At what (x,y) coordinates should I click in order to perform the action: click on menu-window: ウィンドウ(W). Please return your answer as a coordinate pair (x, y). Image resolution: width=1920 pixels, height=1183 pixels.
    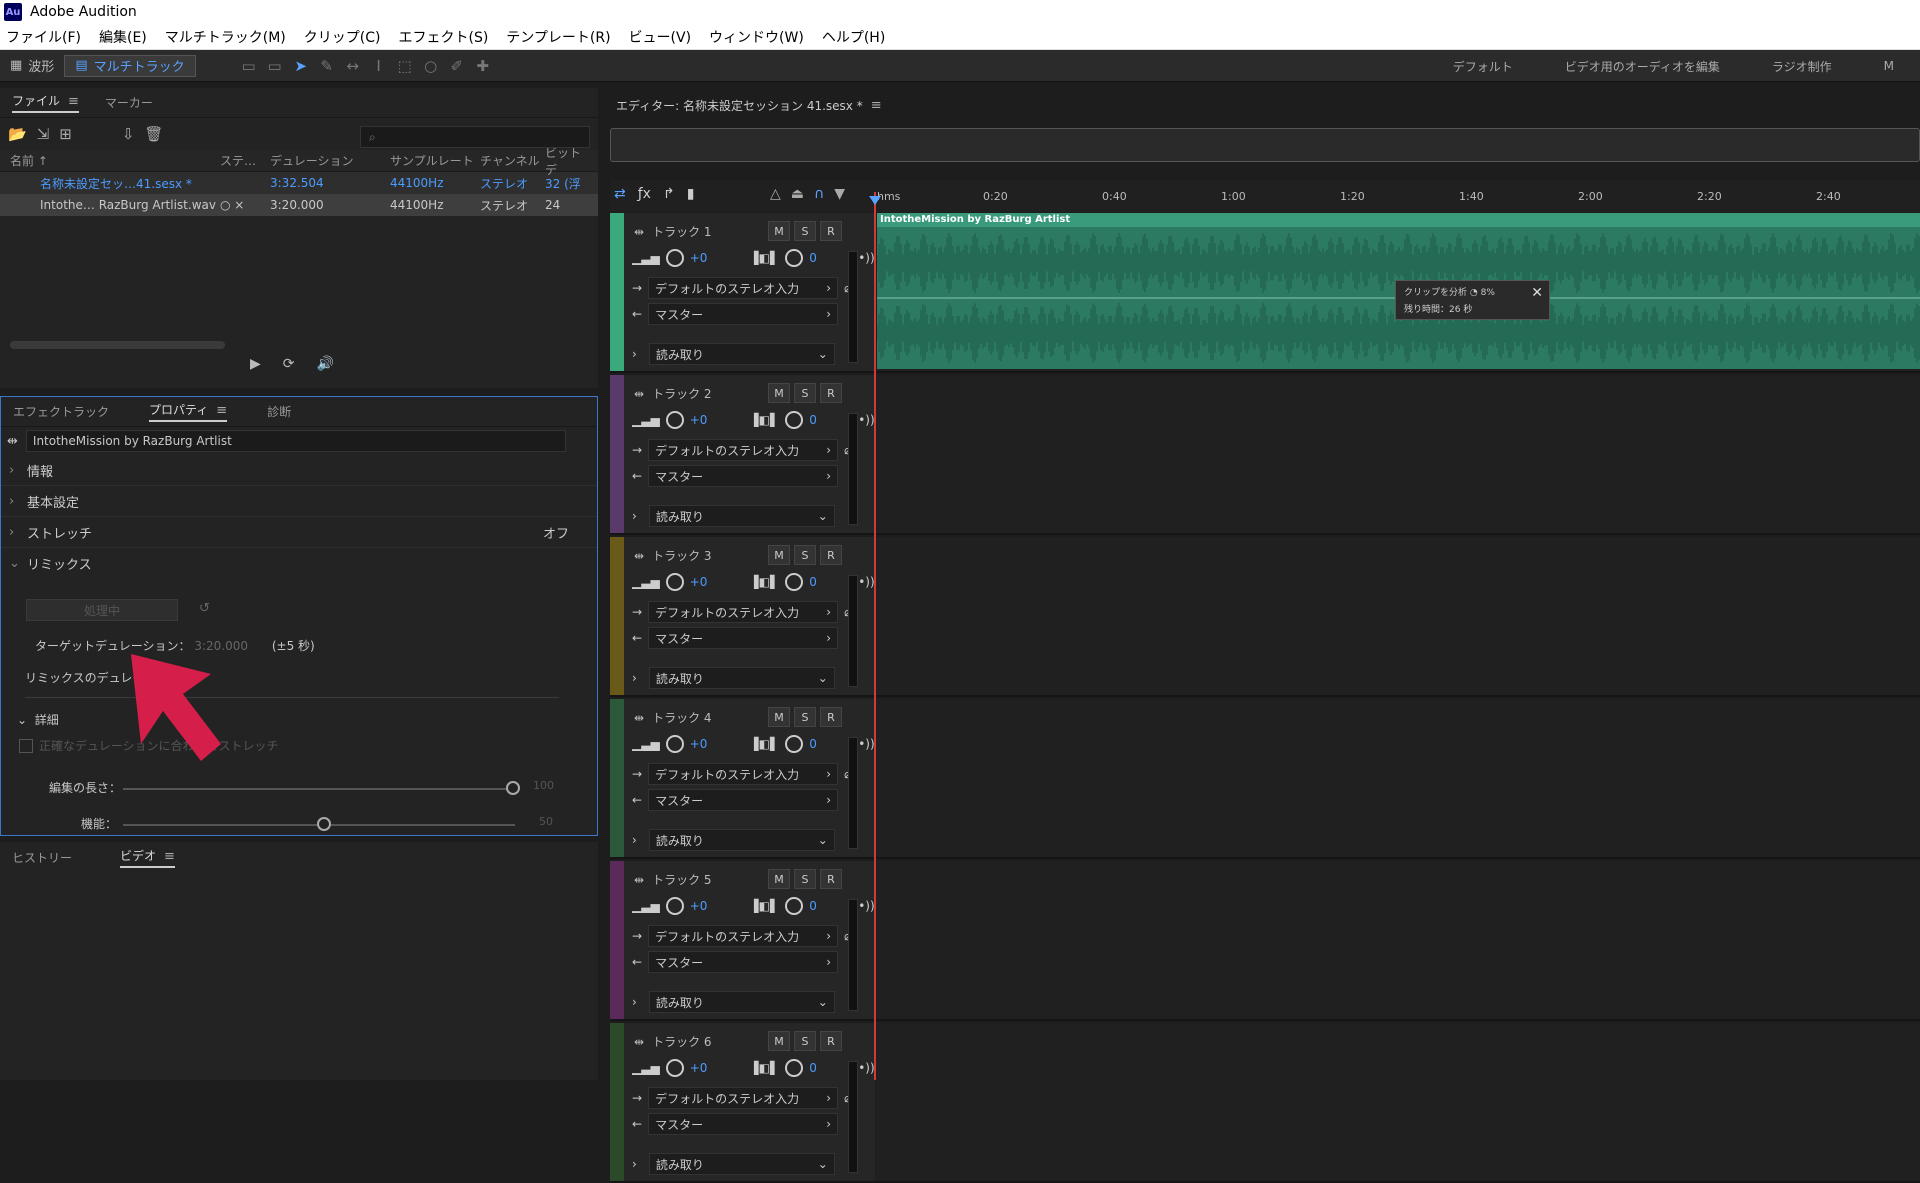
    Looking at the image, I should click on (756, 37).